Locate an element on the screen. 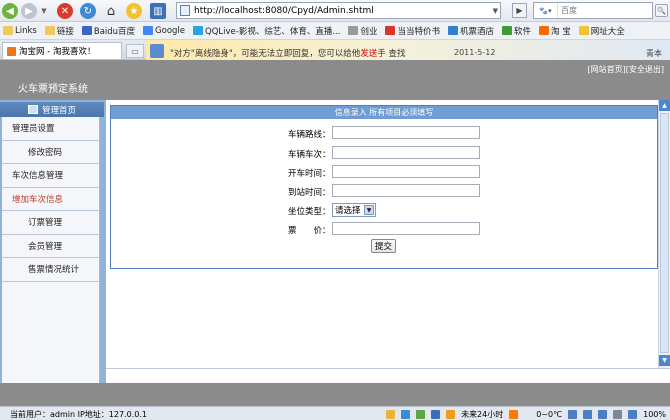 This screenshot has width=670, height=420. star-icon is located at coordinates (583, 30).